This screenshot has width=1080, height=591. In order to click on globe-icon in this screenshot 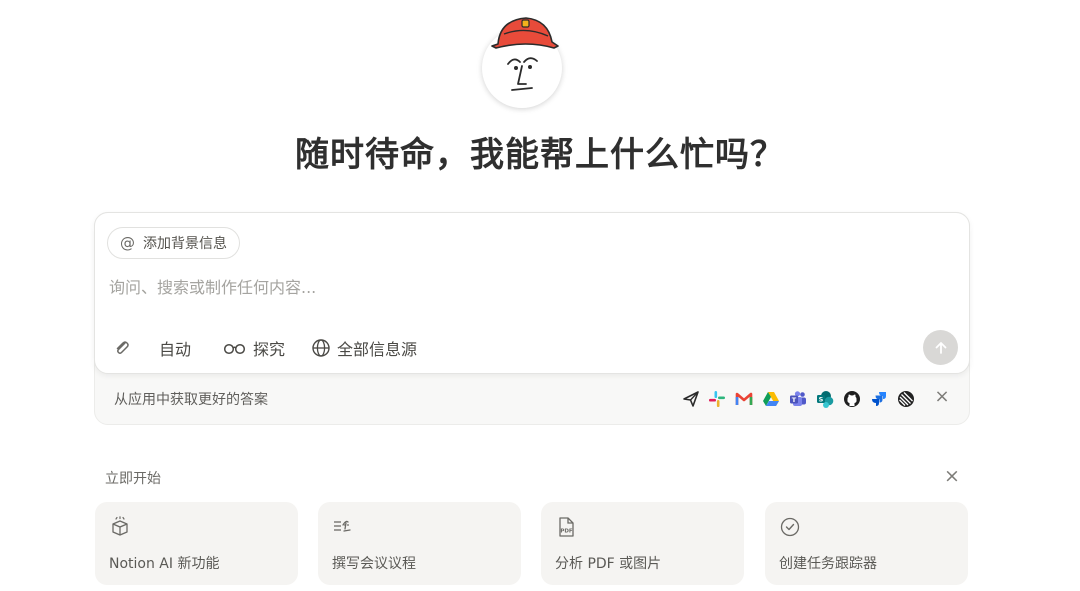, I will do `click(321, 348)`.